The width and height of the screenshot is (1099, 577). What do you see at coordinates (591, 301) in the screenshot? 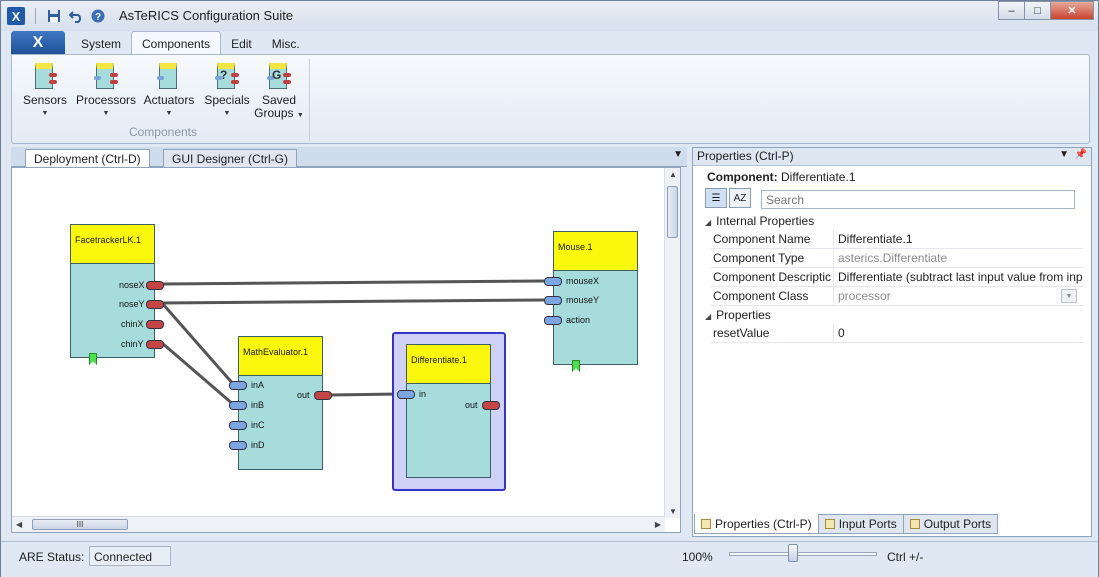
I see `component-mouse: Mouse.1 mouseX mouseY action` at bounding box center [591, 301].